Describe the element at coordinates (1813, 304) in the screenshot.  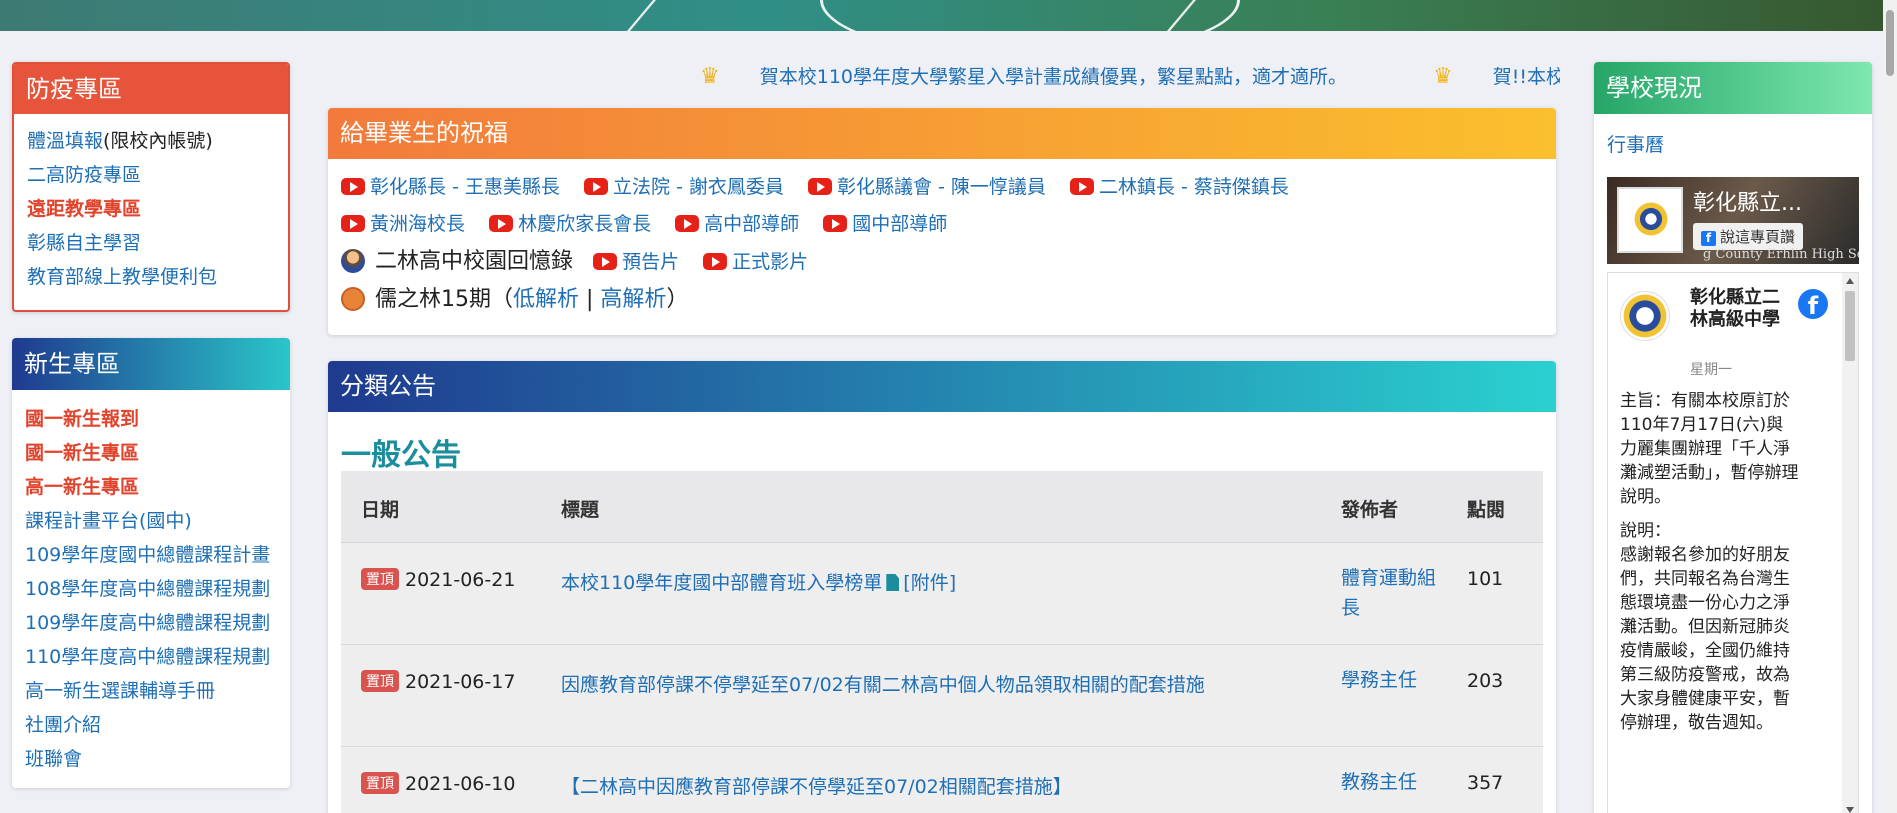
I see `facebook-icon: f` at that location.